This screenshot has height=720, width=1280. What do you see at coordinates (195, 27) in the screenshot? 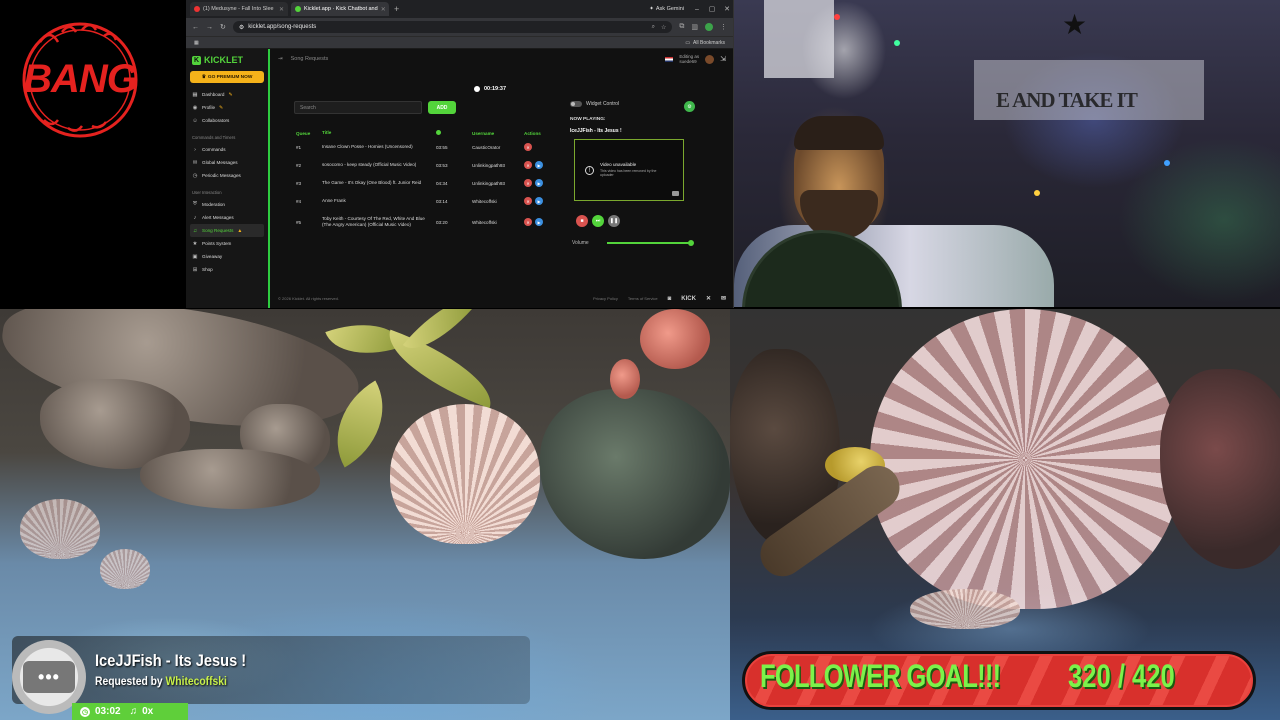
I see `back-icon: ←` at bounding box center [195, 27].